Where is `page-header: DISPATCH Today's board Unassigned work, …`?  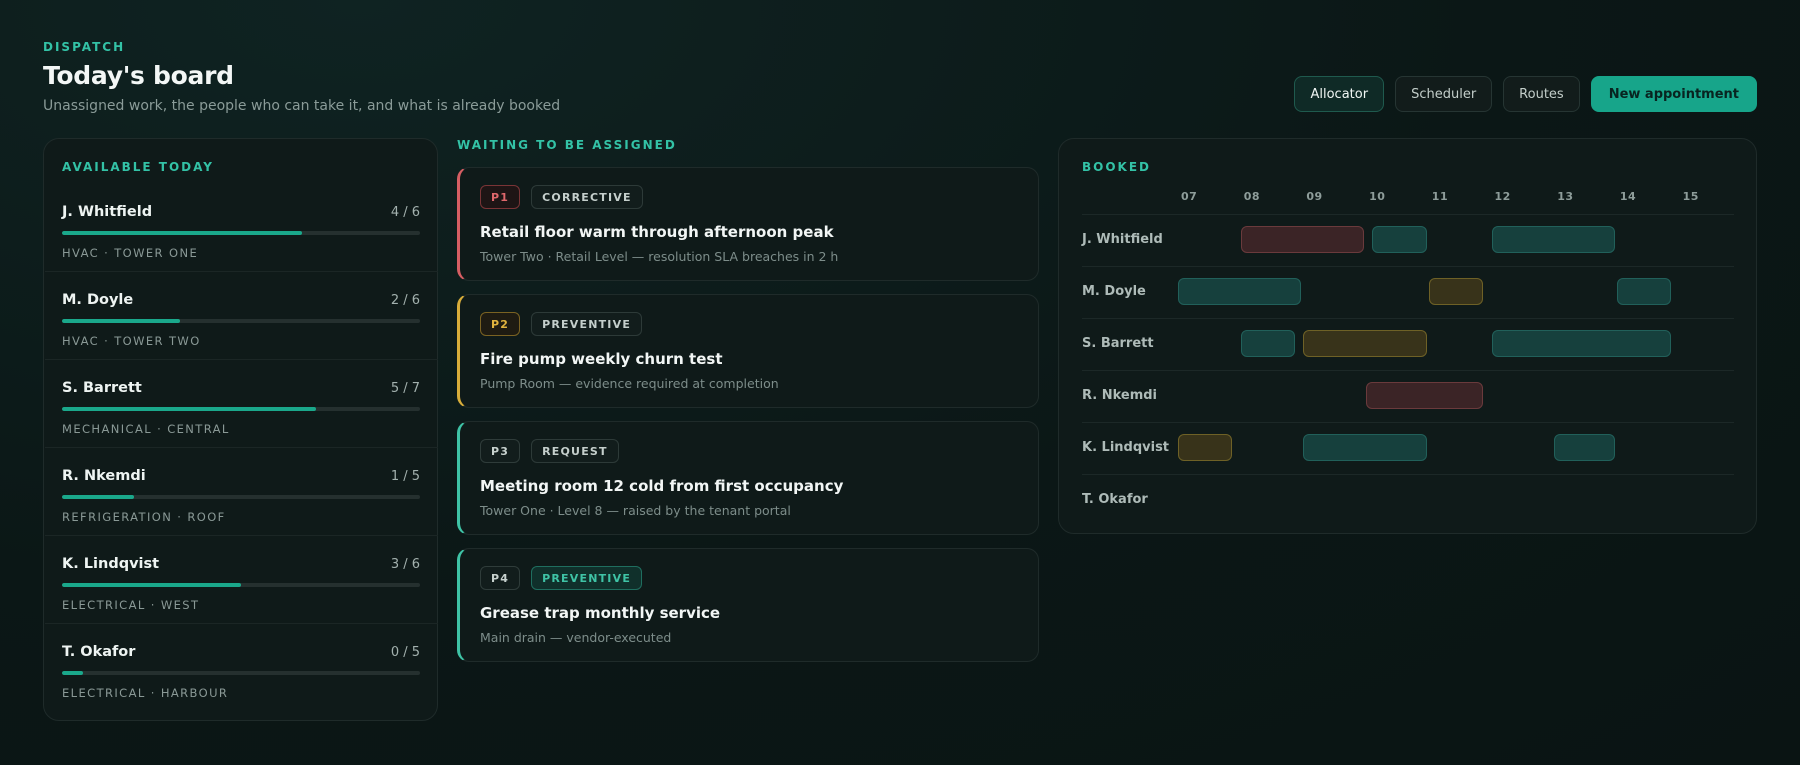
page-header: DISPATCH Today's board Unassigned work, … is located at coordinates (301, 77).